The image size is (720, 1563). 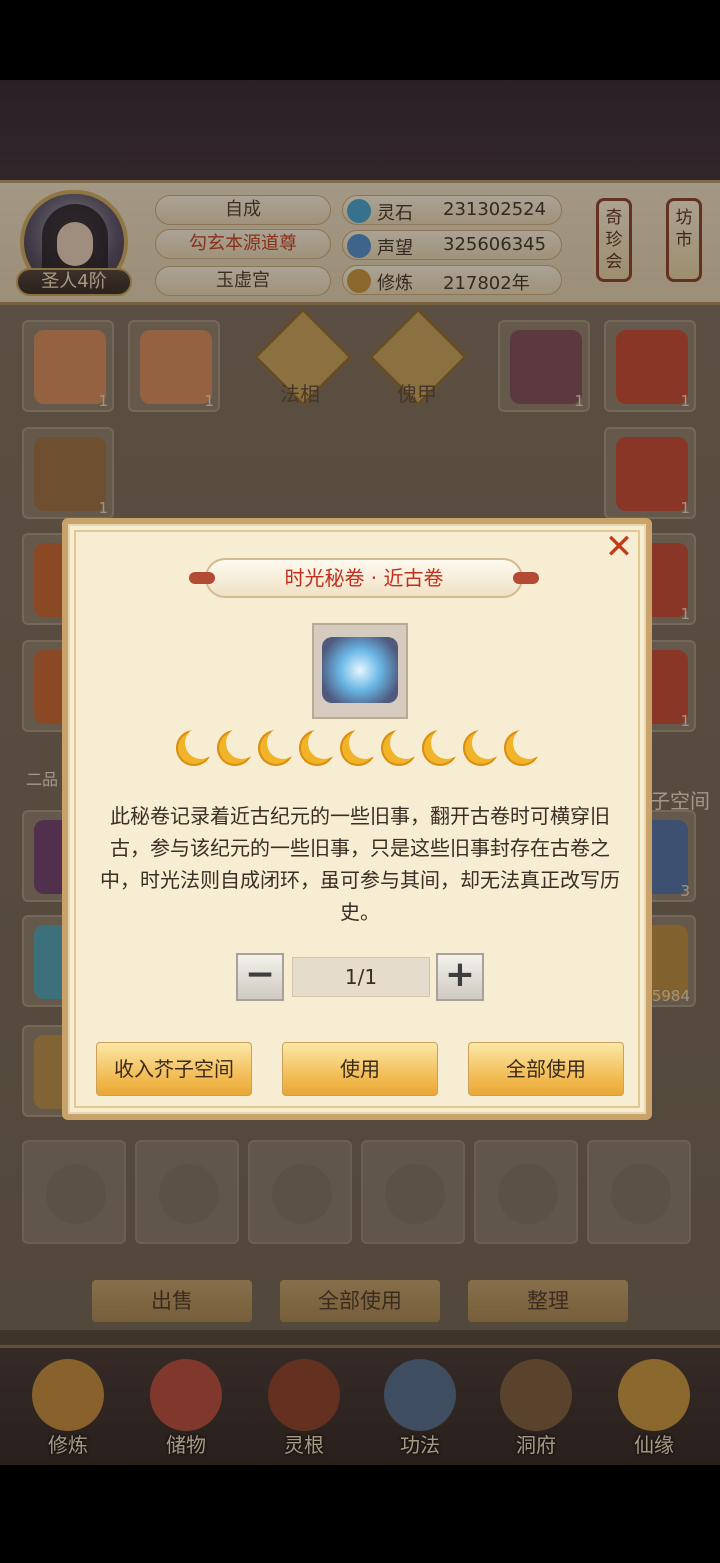 I want to click on quantity-increase-button: +, so click(x=460, y=977).